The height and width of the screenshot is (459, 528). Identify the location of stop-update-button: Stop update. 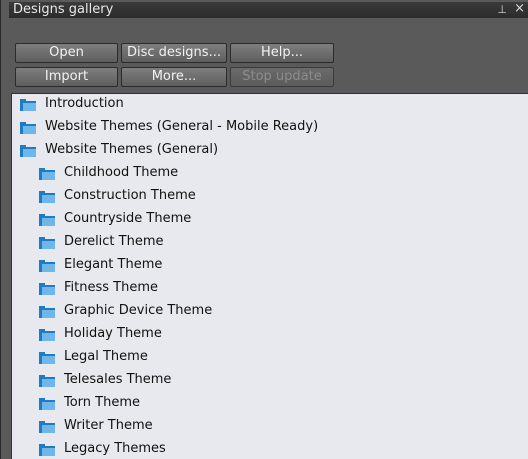
(282, 77).